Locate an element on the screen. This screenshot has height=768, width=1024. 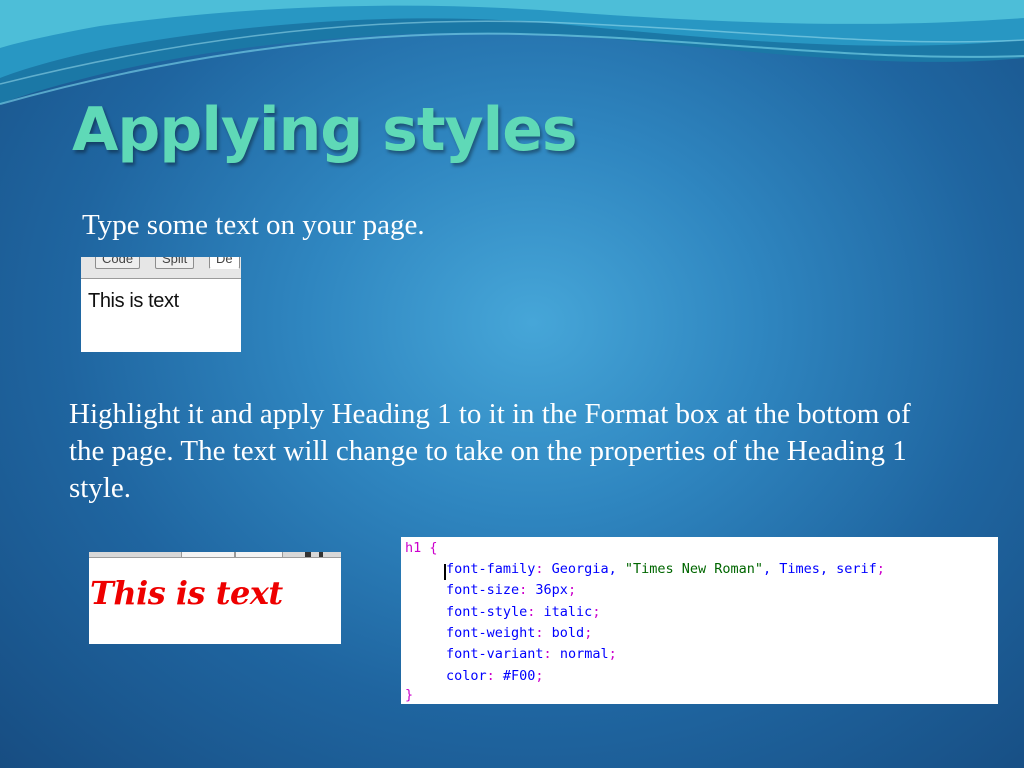
css-property: font-size is located at coordinates (483, 590).